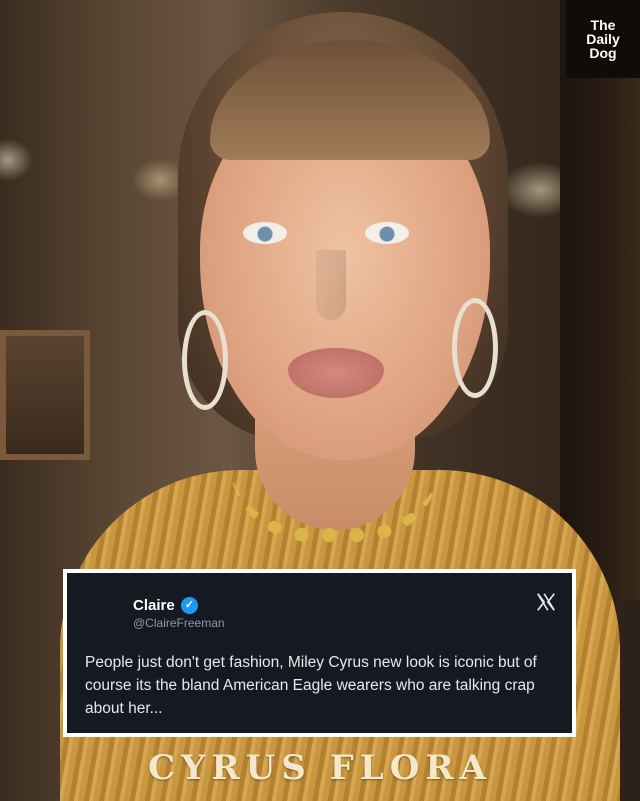 Image resolution: width=640 pixels, height=801 pixels. I want to click on x-icon, so click(546, 602).